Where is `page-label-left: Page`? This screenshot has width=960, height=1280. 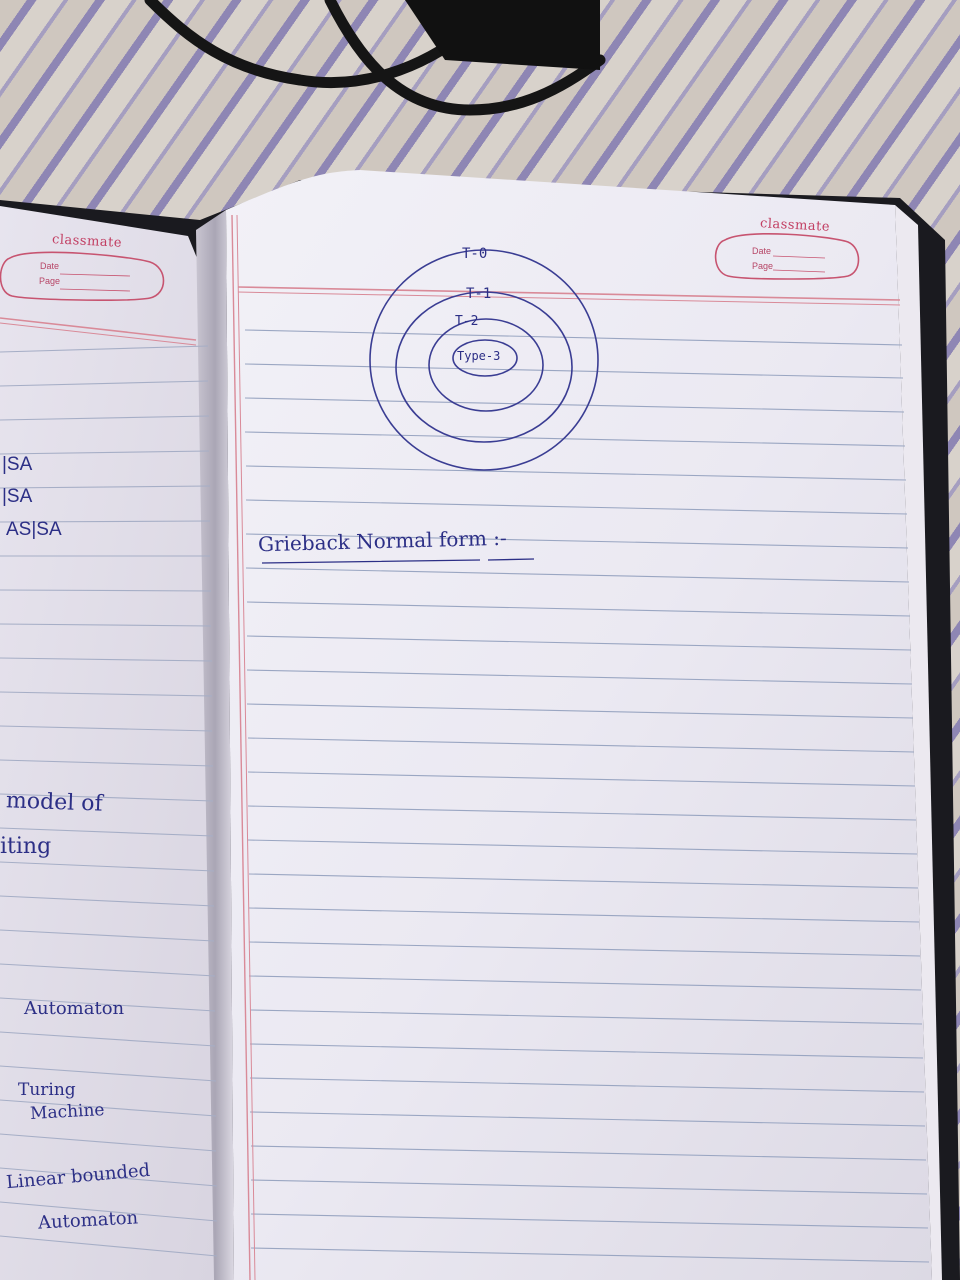 page-label-left: Page is located at coordinates (50, 281).